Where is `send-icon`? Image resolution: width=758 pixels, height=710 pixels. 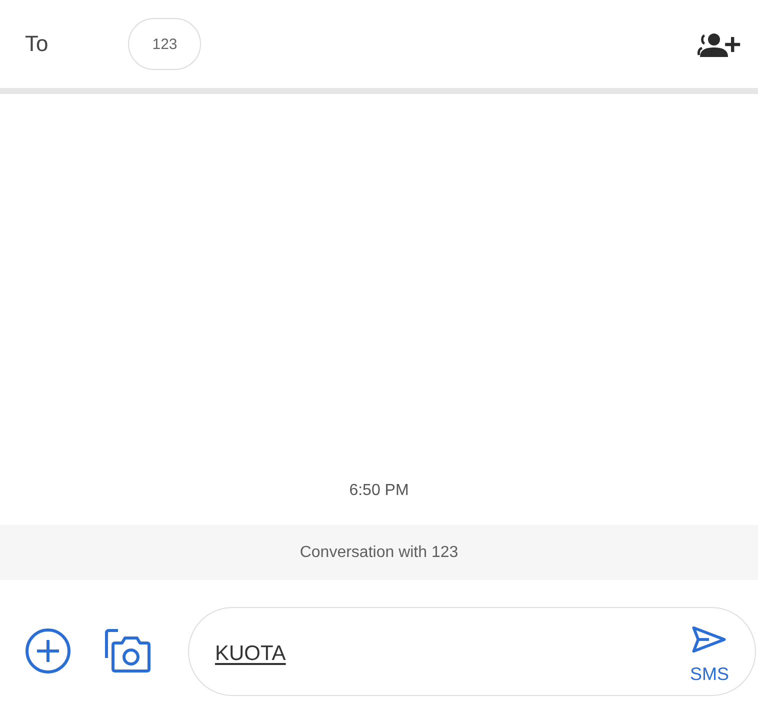
send-icon is located at coordinates (709, 639).